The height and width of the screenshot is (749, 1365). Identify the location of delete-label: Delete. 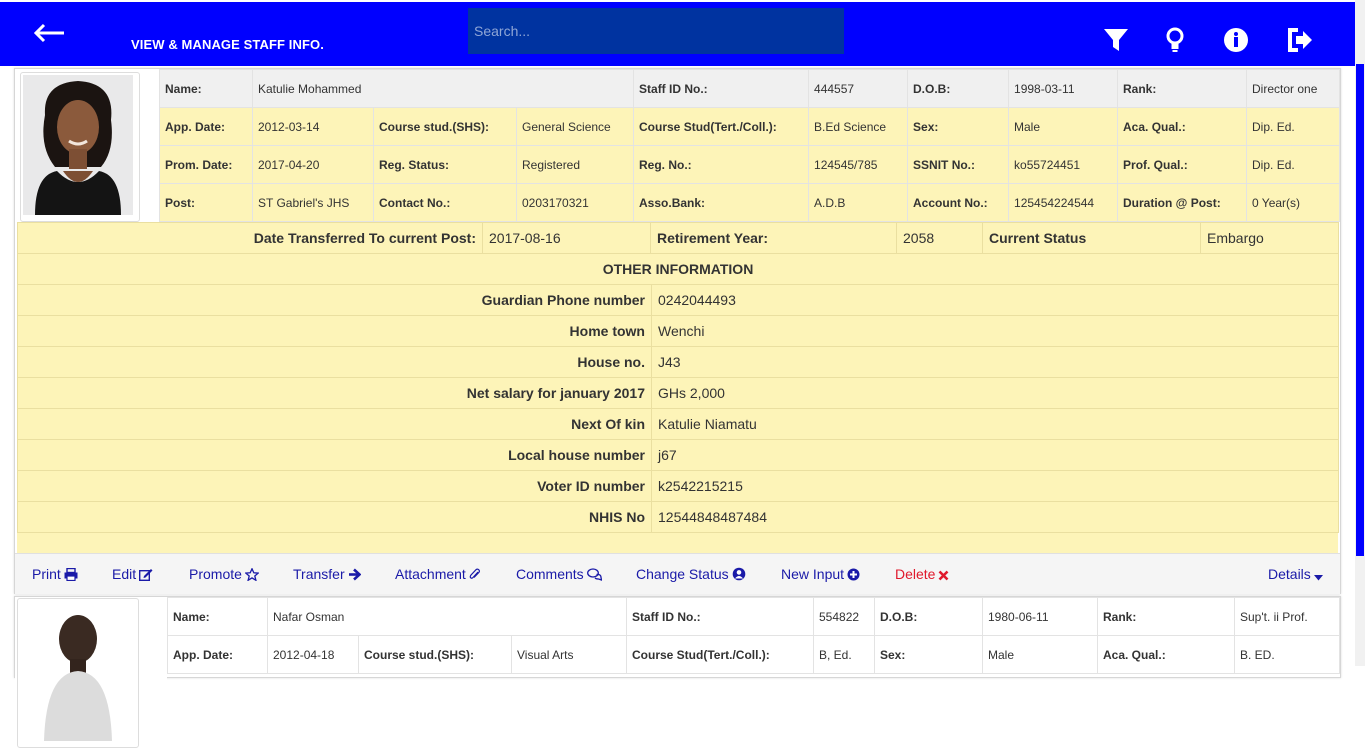
(915, 574).